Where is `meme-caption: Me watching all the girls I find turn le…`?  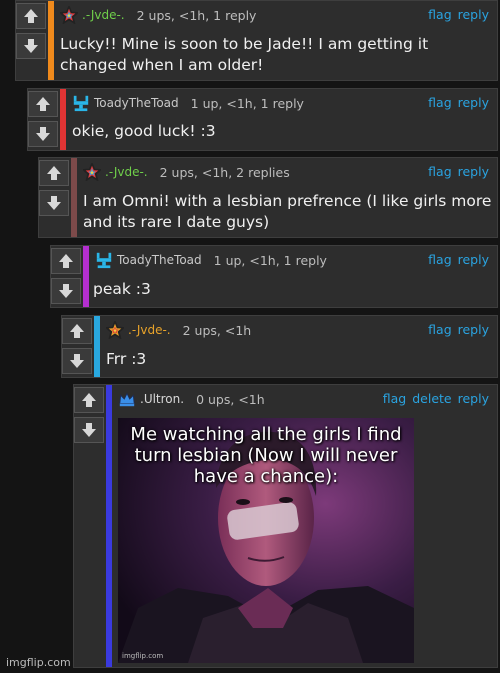 meme-caption: Me watching all the girls I find turn le… is located at coordinates (266, 455).